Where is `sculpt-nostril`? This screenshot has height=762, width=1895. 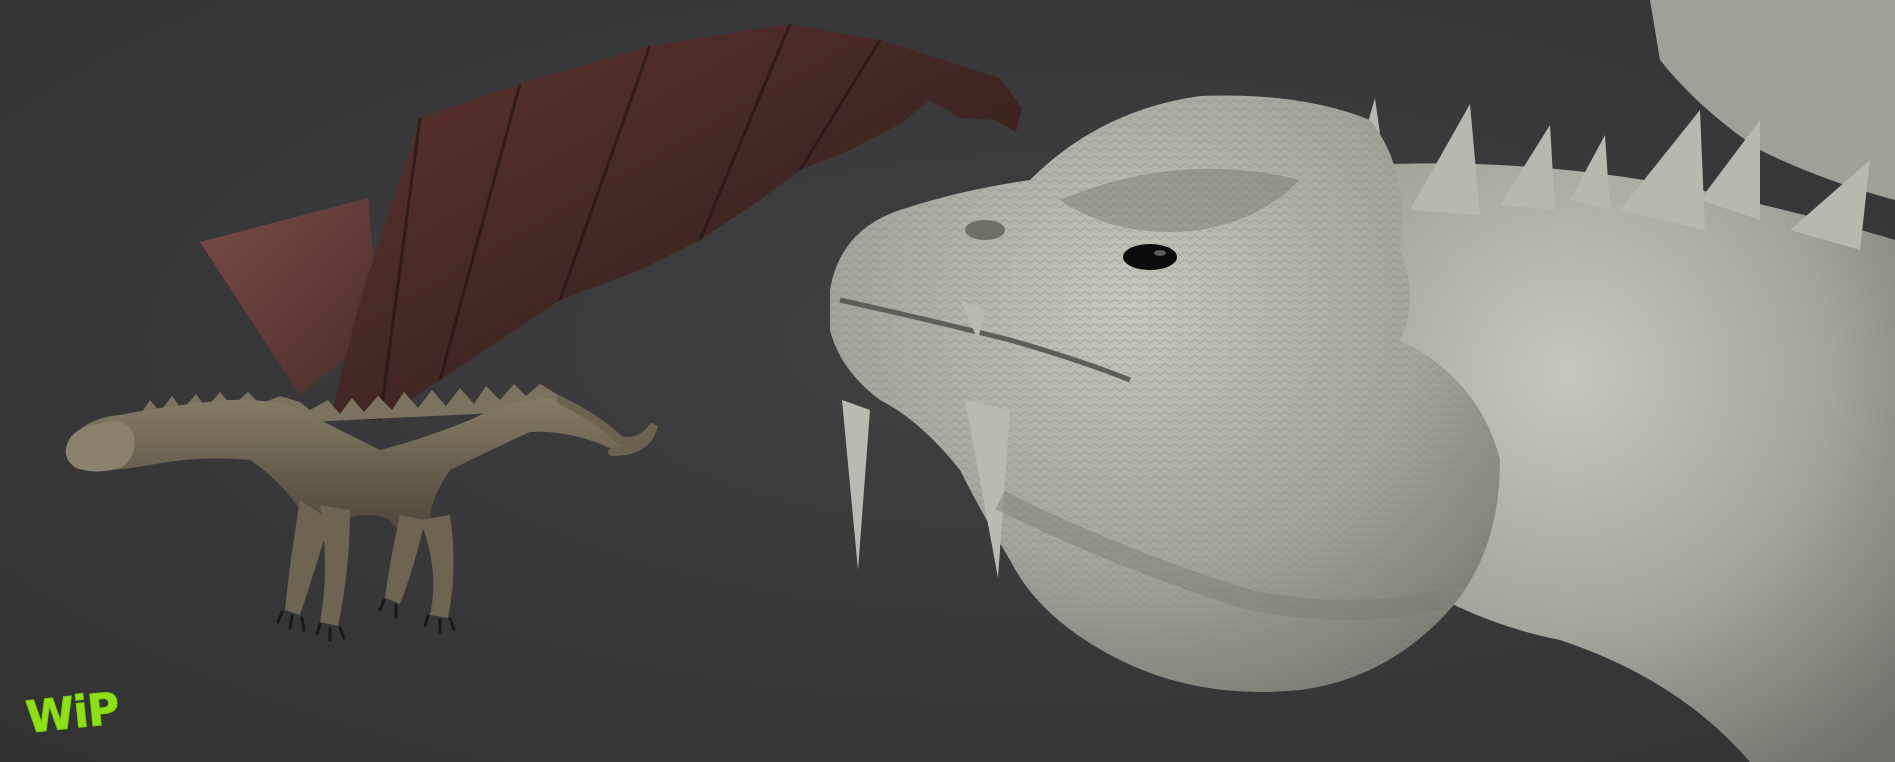
sculpt-nostril is located at coordinates (985, 230).